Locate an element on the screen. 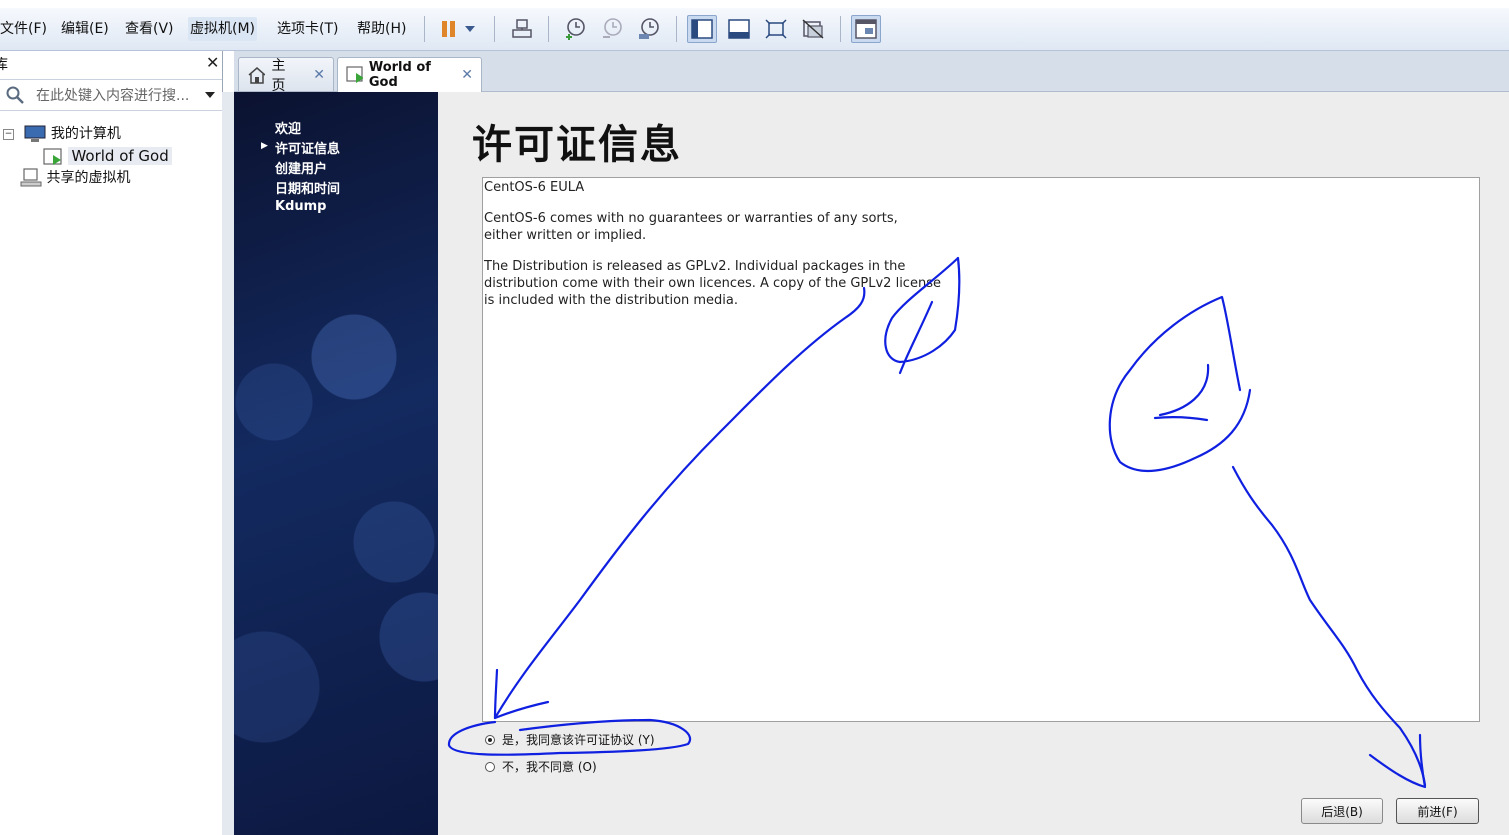 The width and height of the screenshot is (1509, 835). revert-snapshot-button is located at coordinates (612, 29).